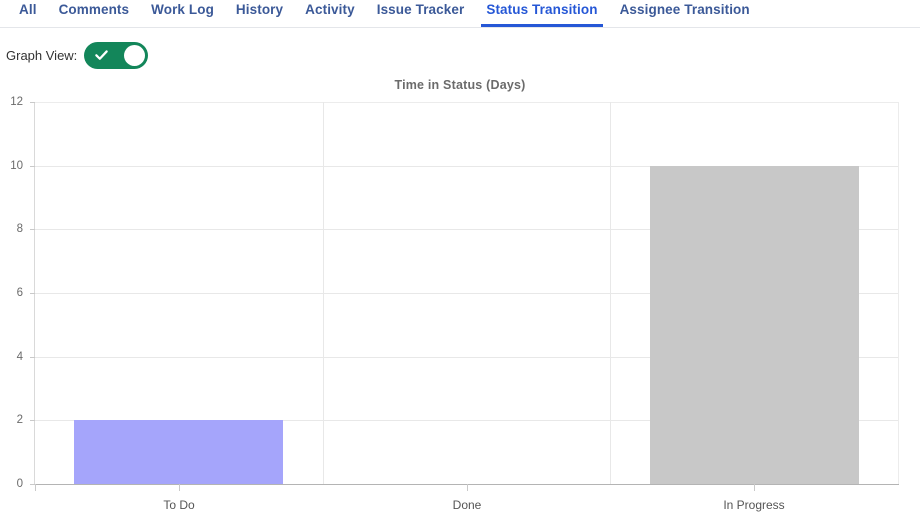  Describe the element at coordinates (330, 13) in the screenshot. I see `tab-activity: Activity` at that location.